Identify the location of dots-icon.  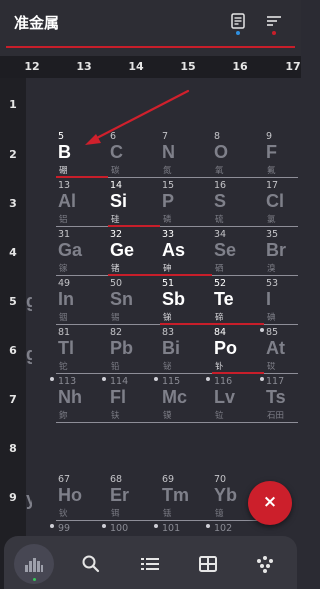
(265, 564).